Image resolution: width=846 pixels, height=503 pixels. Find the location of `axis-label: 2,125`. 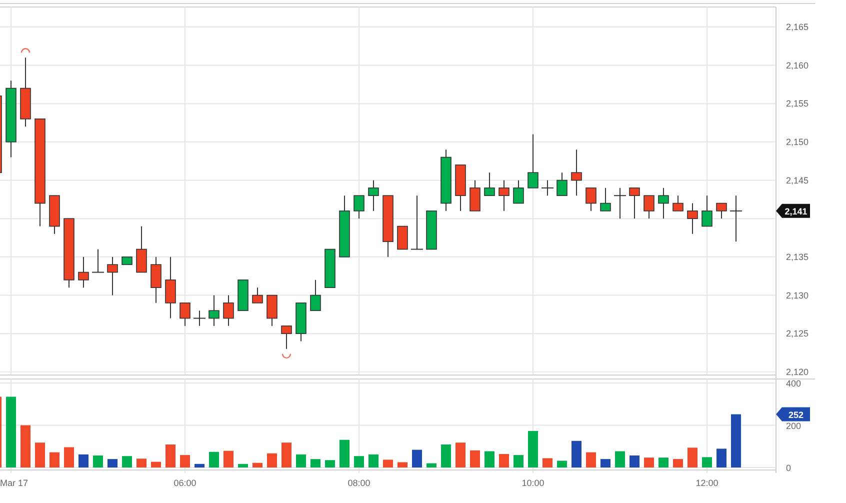

axis-label: 2,125 is located at coordinates (797, 333).